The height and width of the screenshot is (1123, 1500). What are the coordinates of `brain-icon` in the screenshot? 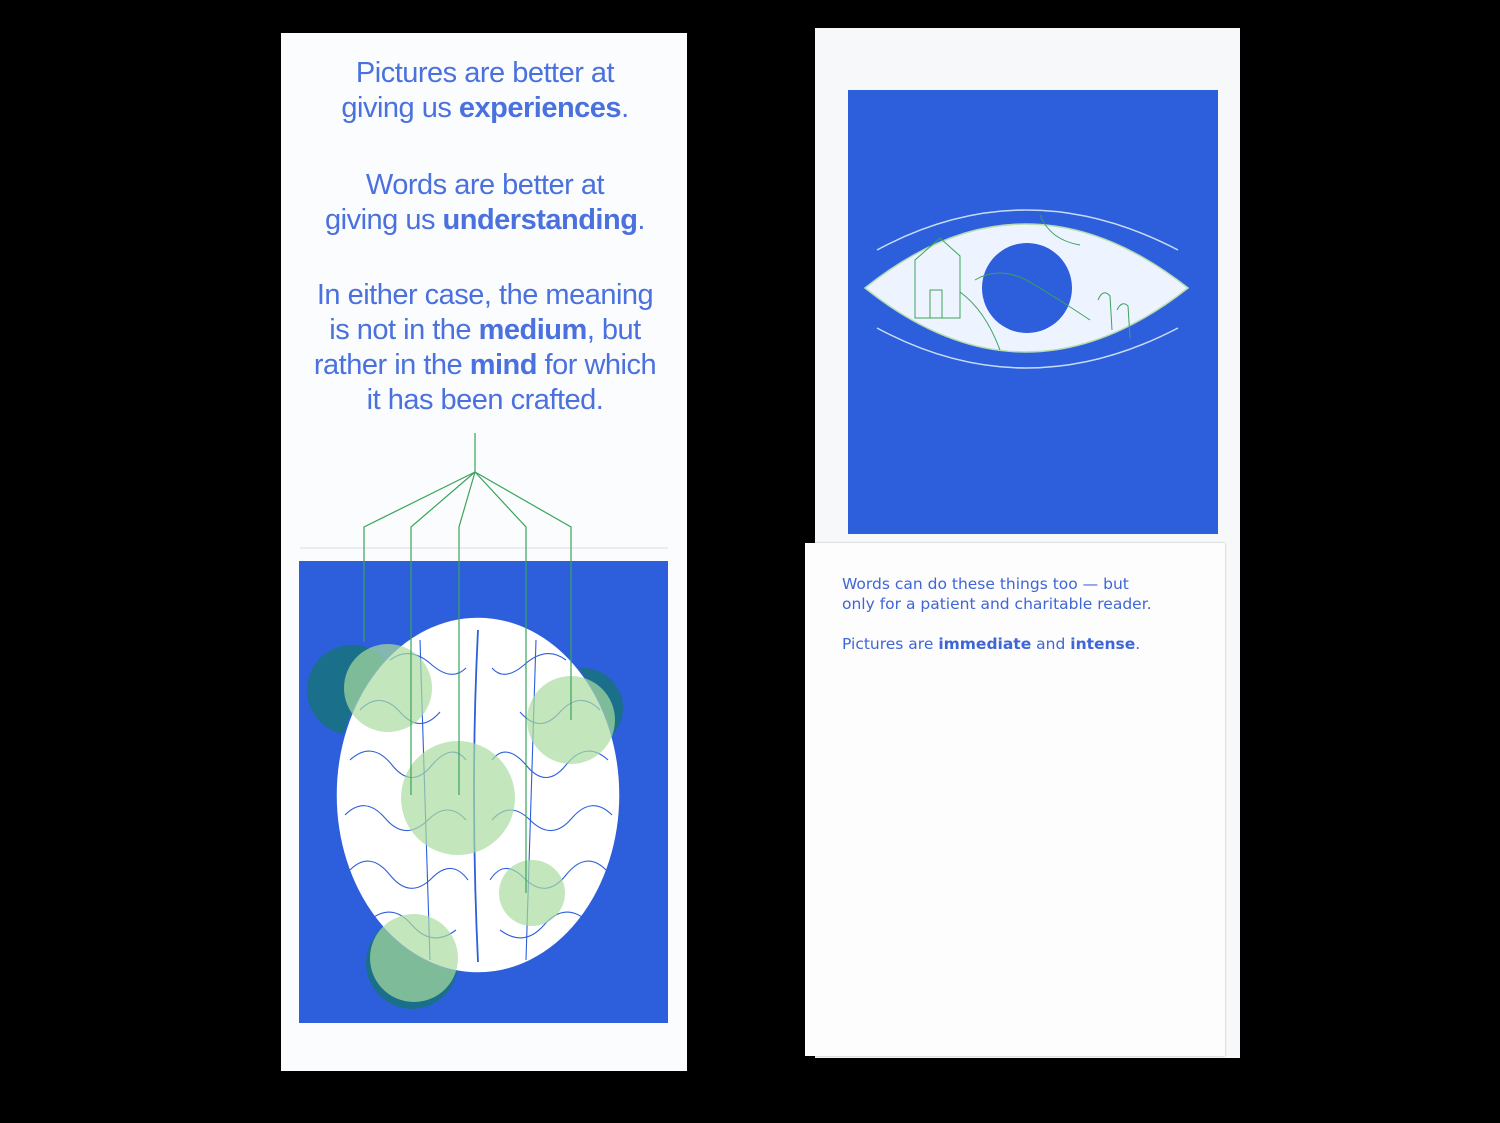 It's located at (465, 721).